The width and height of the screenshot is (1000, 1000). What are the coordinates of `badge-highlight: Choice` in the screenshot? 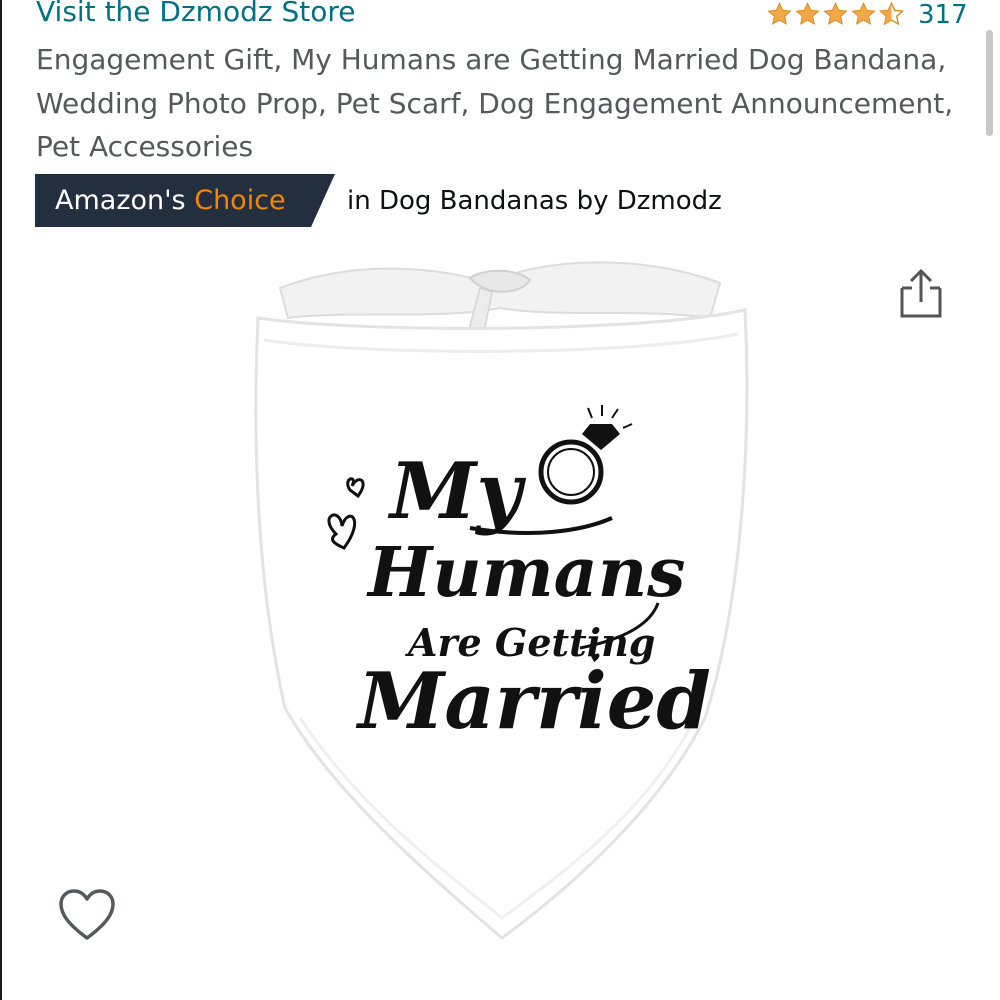 It's located at (240, 200).